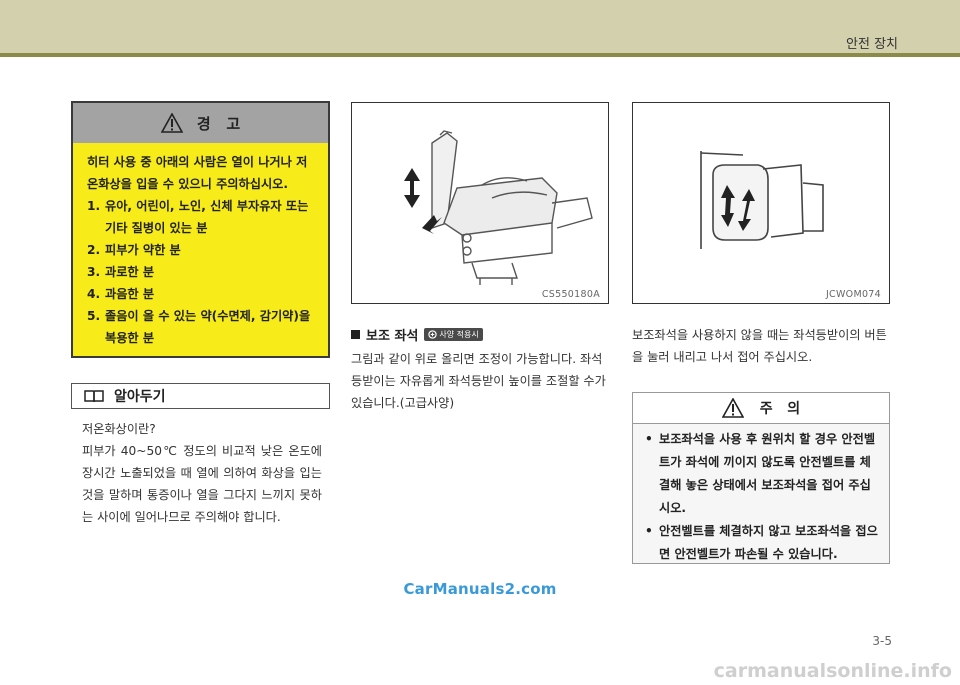 The height and width of the screenshot is (685, 960). What do you see at coordinates (218, 123) in the screenshot?
I see `warning-heading-text: 경 고` at bounding box center [218, 123].